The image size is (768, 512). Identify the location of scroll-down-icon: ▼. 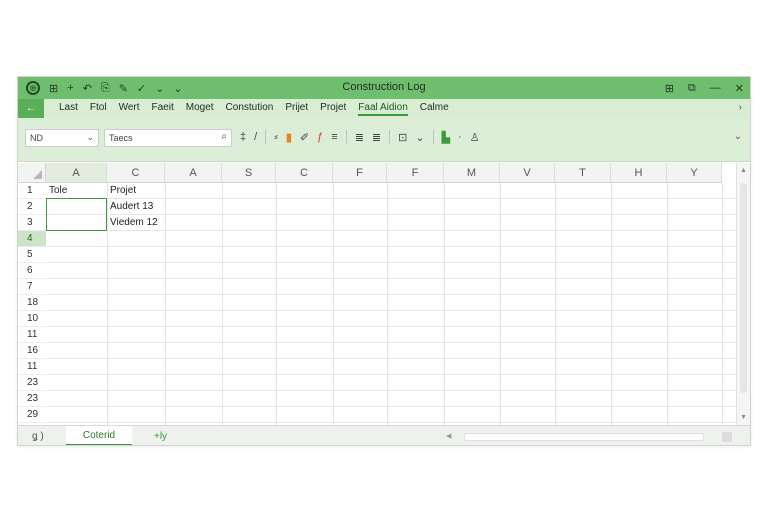
(743, 417).